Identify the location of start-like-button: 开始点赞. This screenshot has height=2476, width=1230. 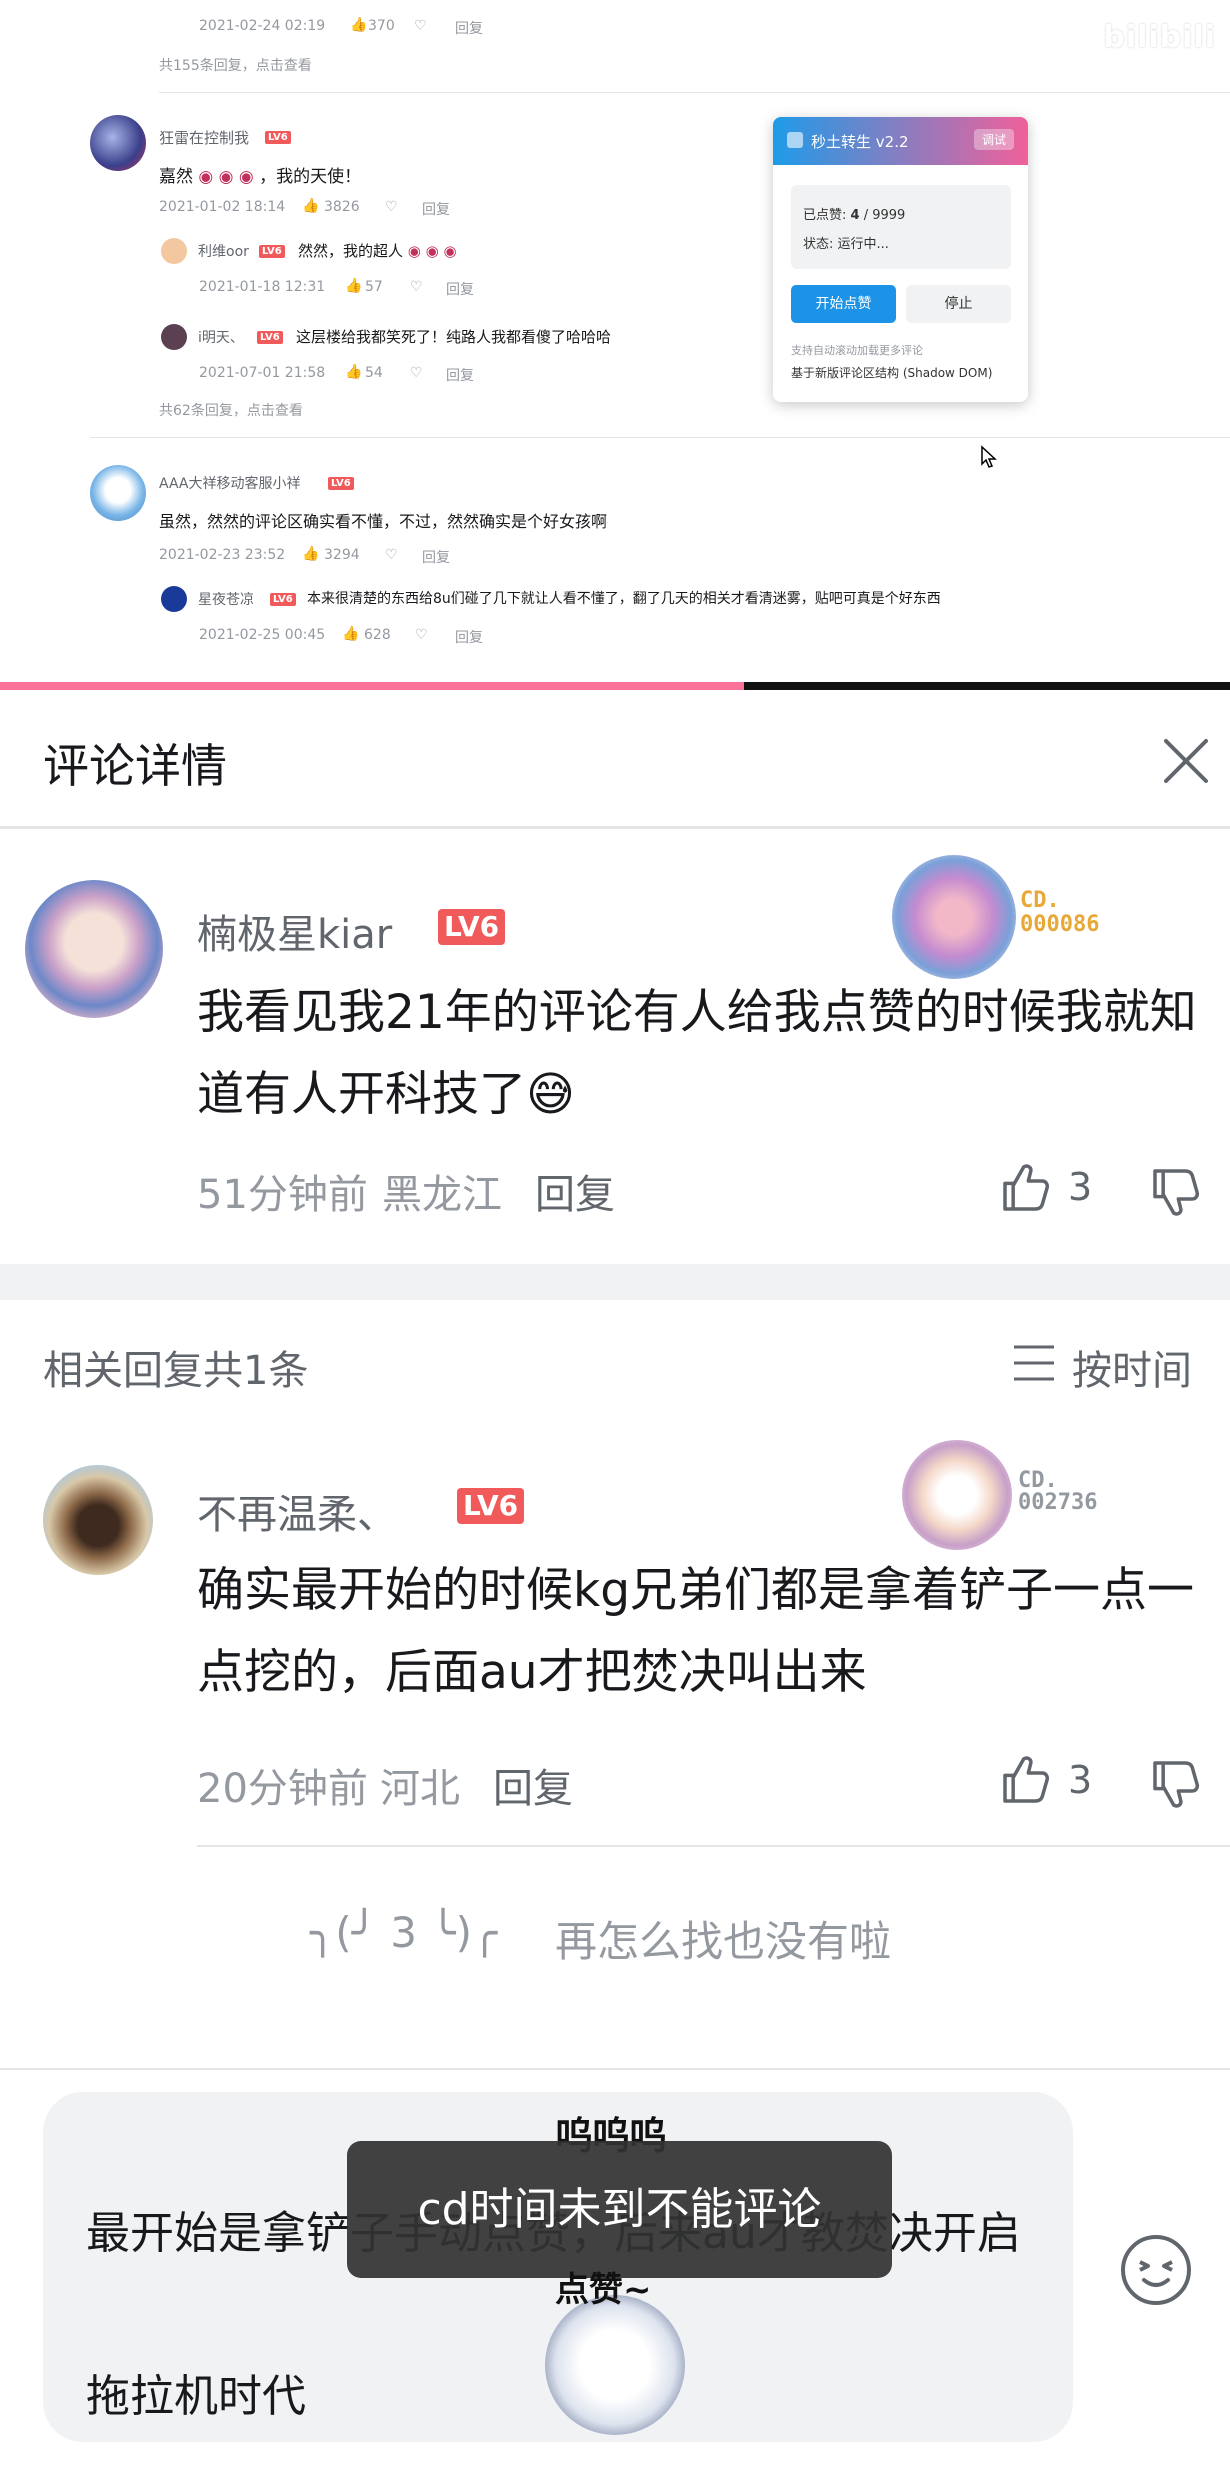
(843, 304).